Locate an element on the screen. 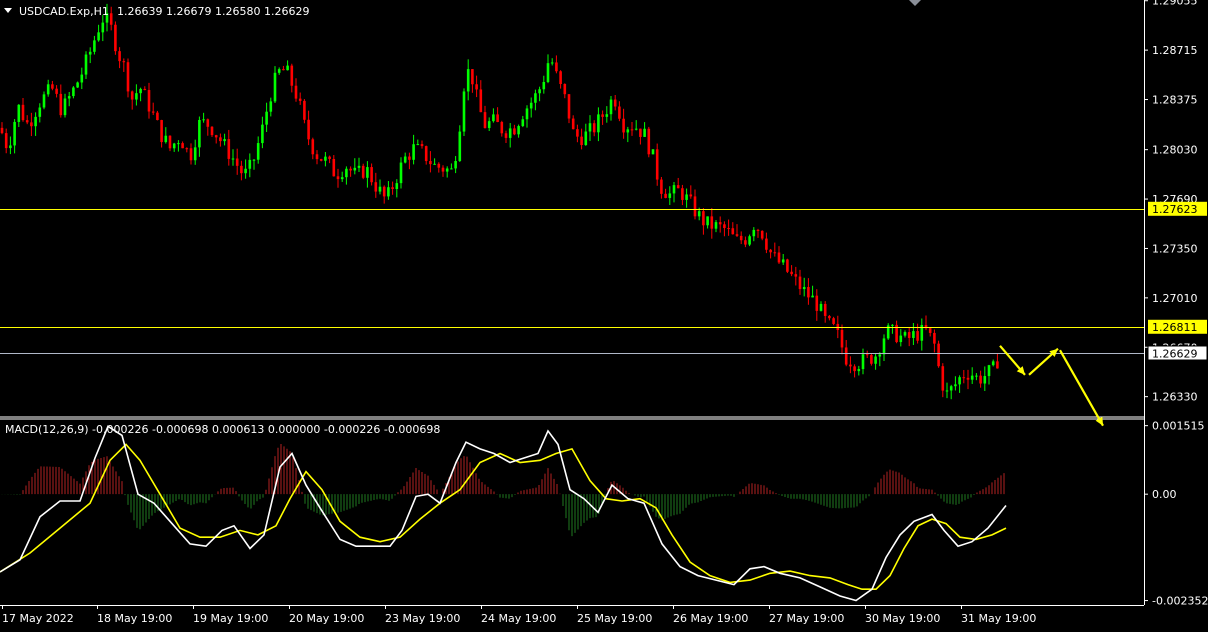 Image resolution: width=1208 pixels, height=632 pixels. time-tick-label: 25 May 19:00 is located at coordinates (614, 618).